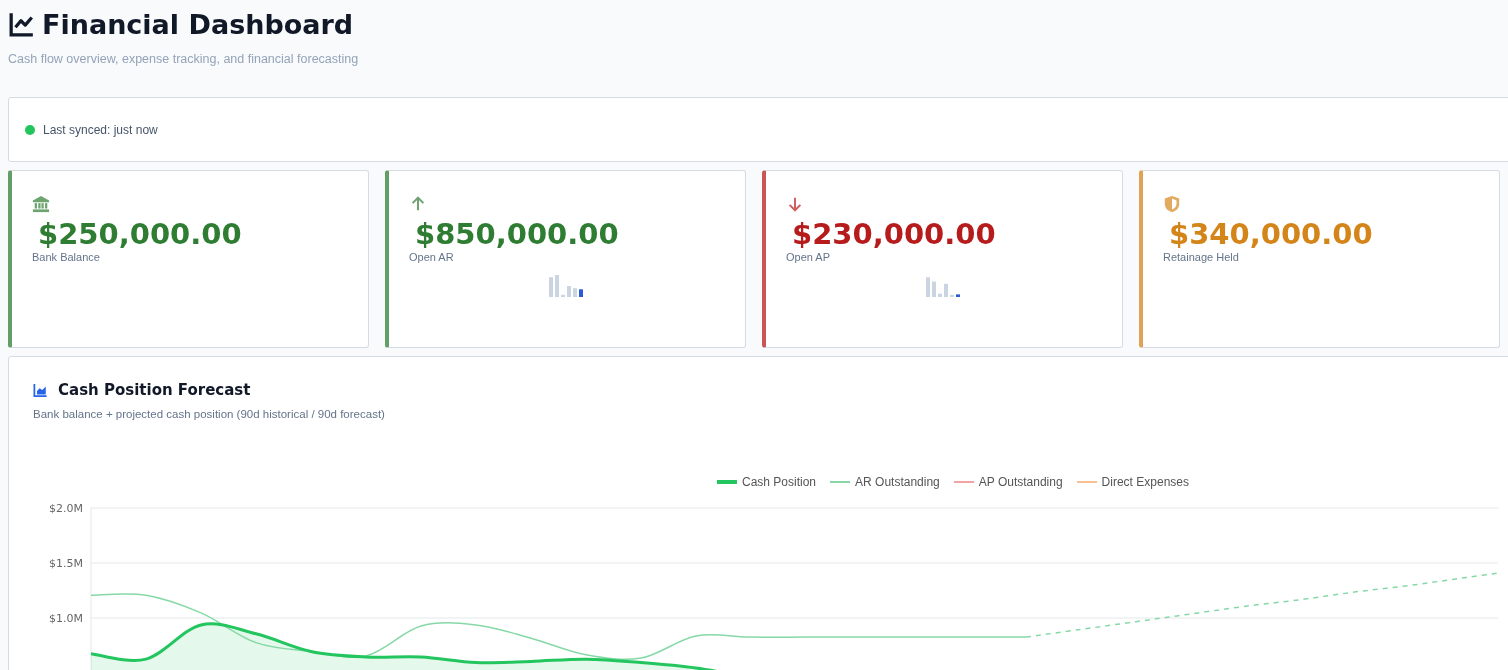 This screenshot has height=670, width=1508. I want to click on sync-status-text: Last synced: just now, so click(100, 129).